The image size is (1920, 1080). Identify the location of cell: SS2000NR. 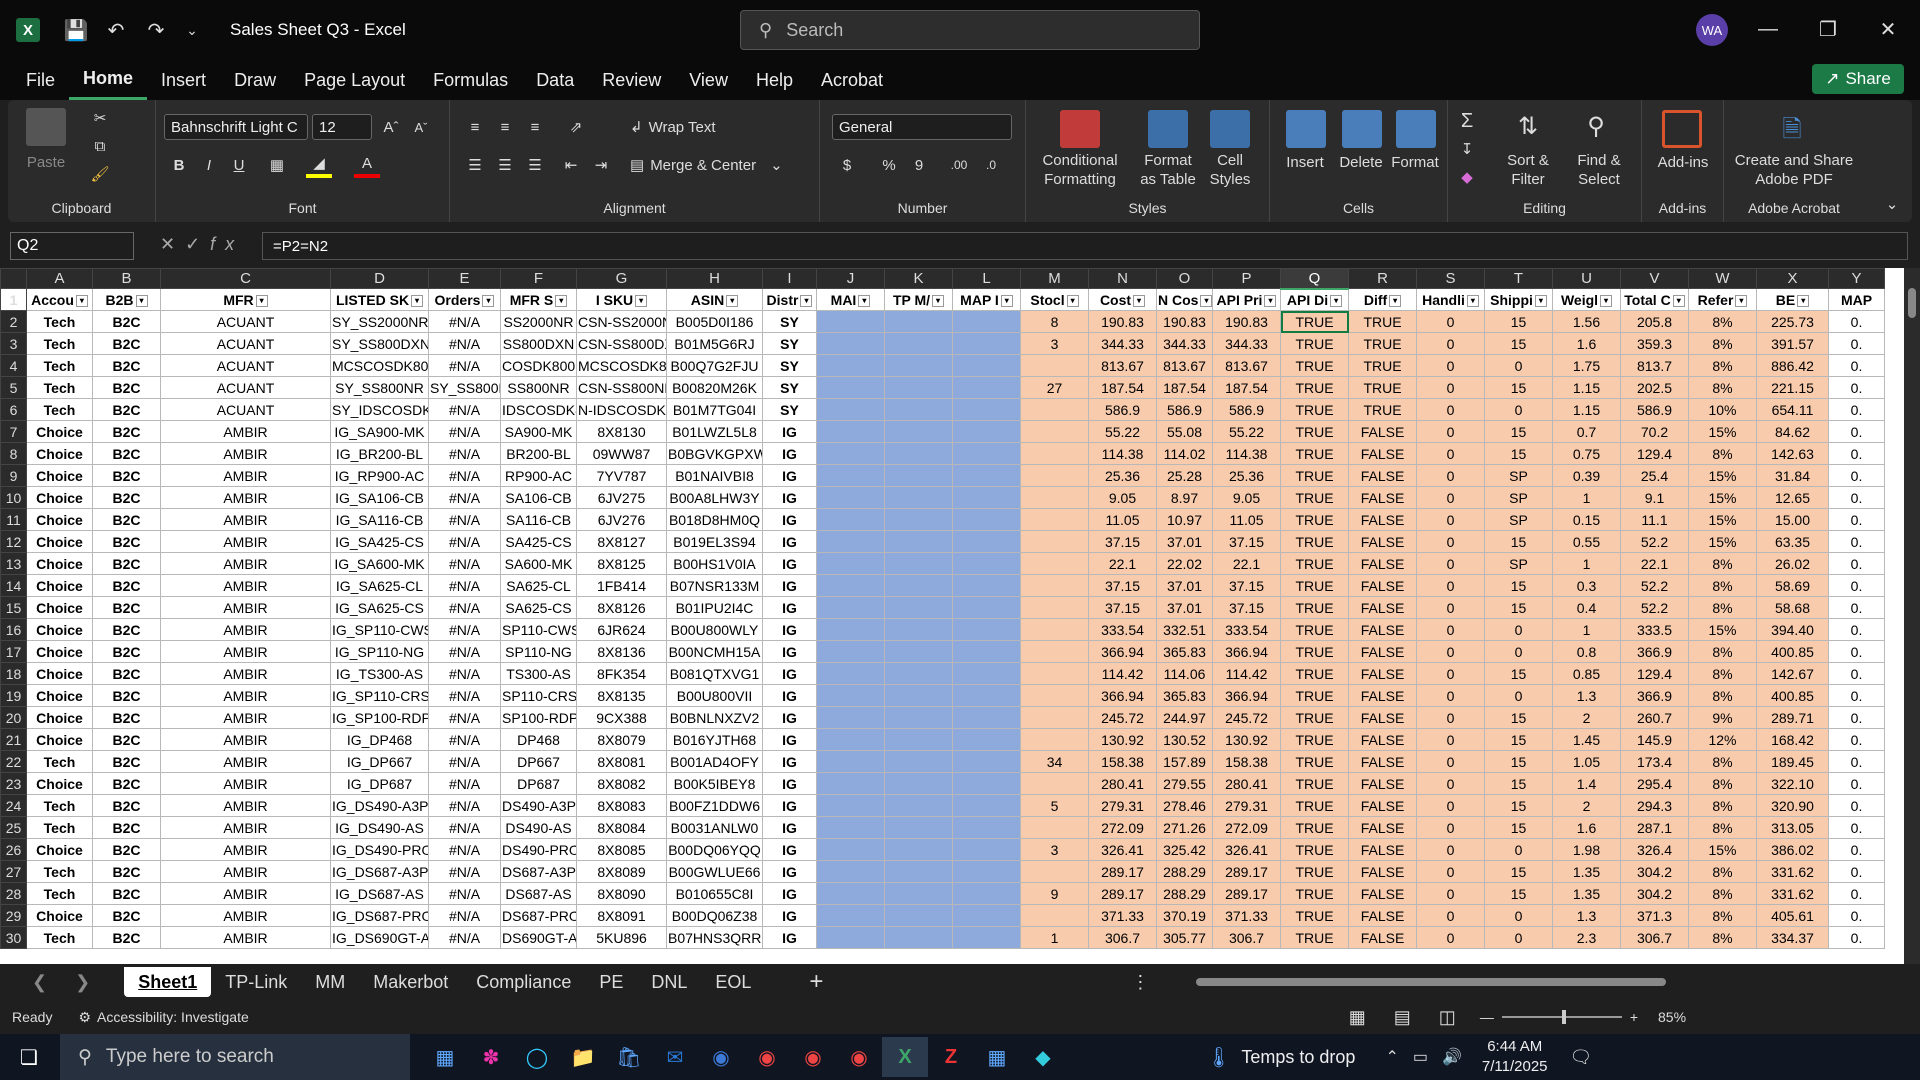
(538, 321).